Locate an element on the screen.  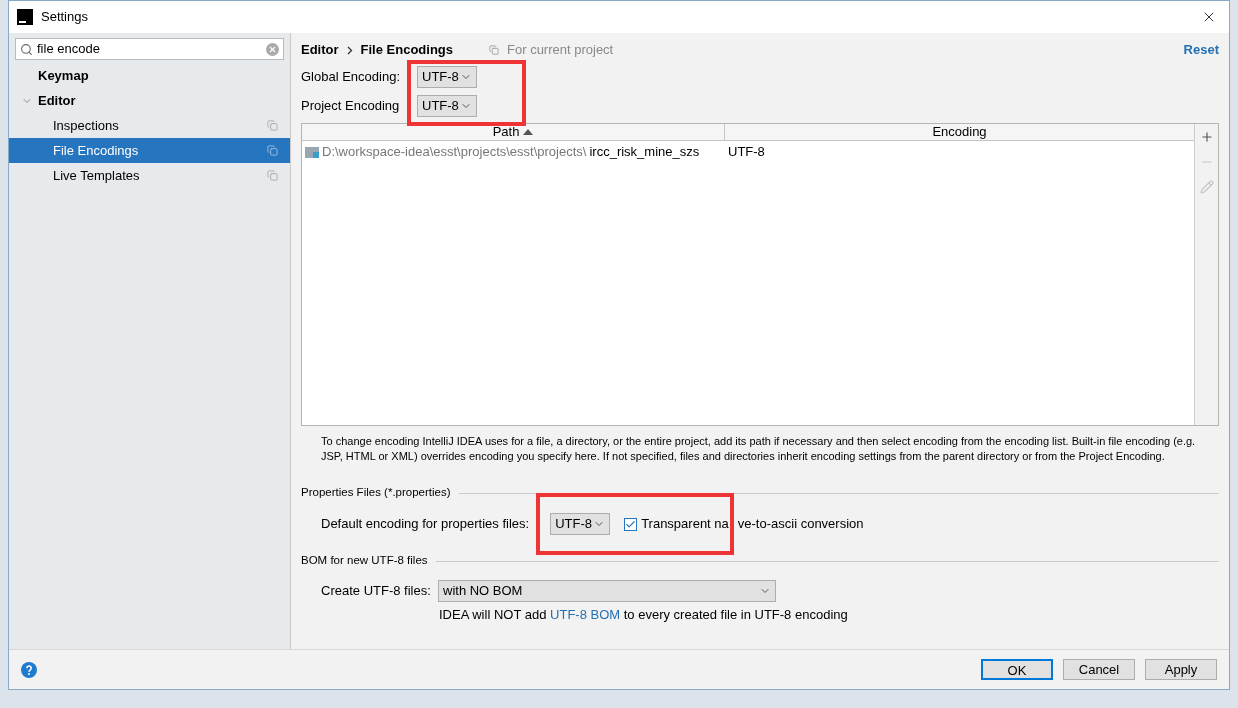
sidebar-item: File Encodings is located at coordinates (149, 150).